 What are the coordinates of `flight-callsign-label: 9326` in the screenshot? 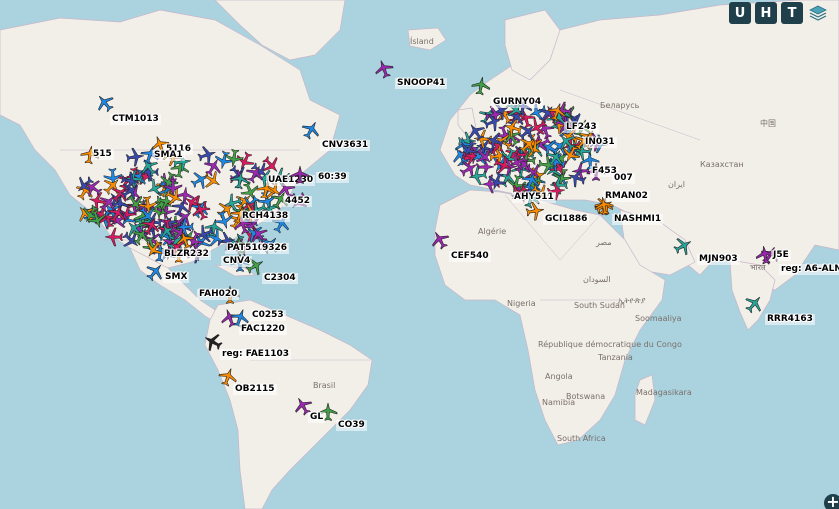 It's located at (275, 248).